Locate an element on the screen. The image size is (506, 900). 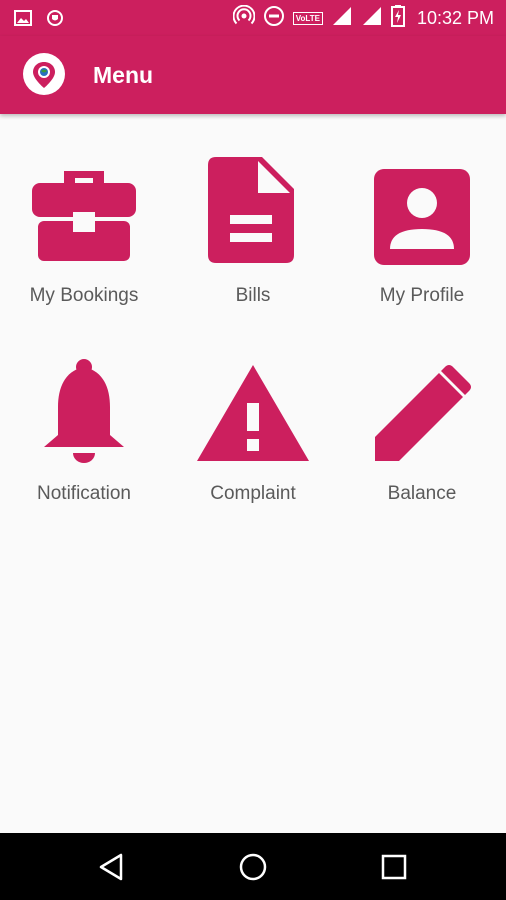
dnd-icon is located at coordinates (274, 18).